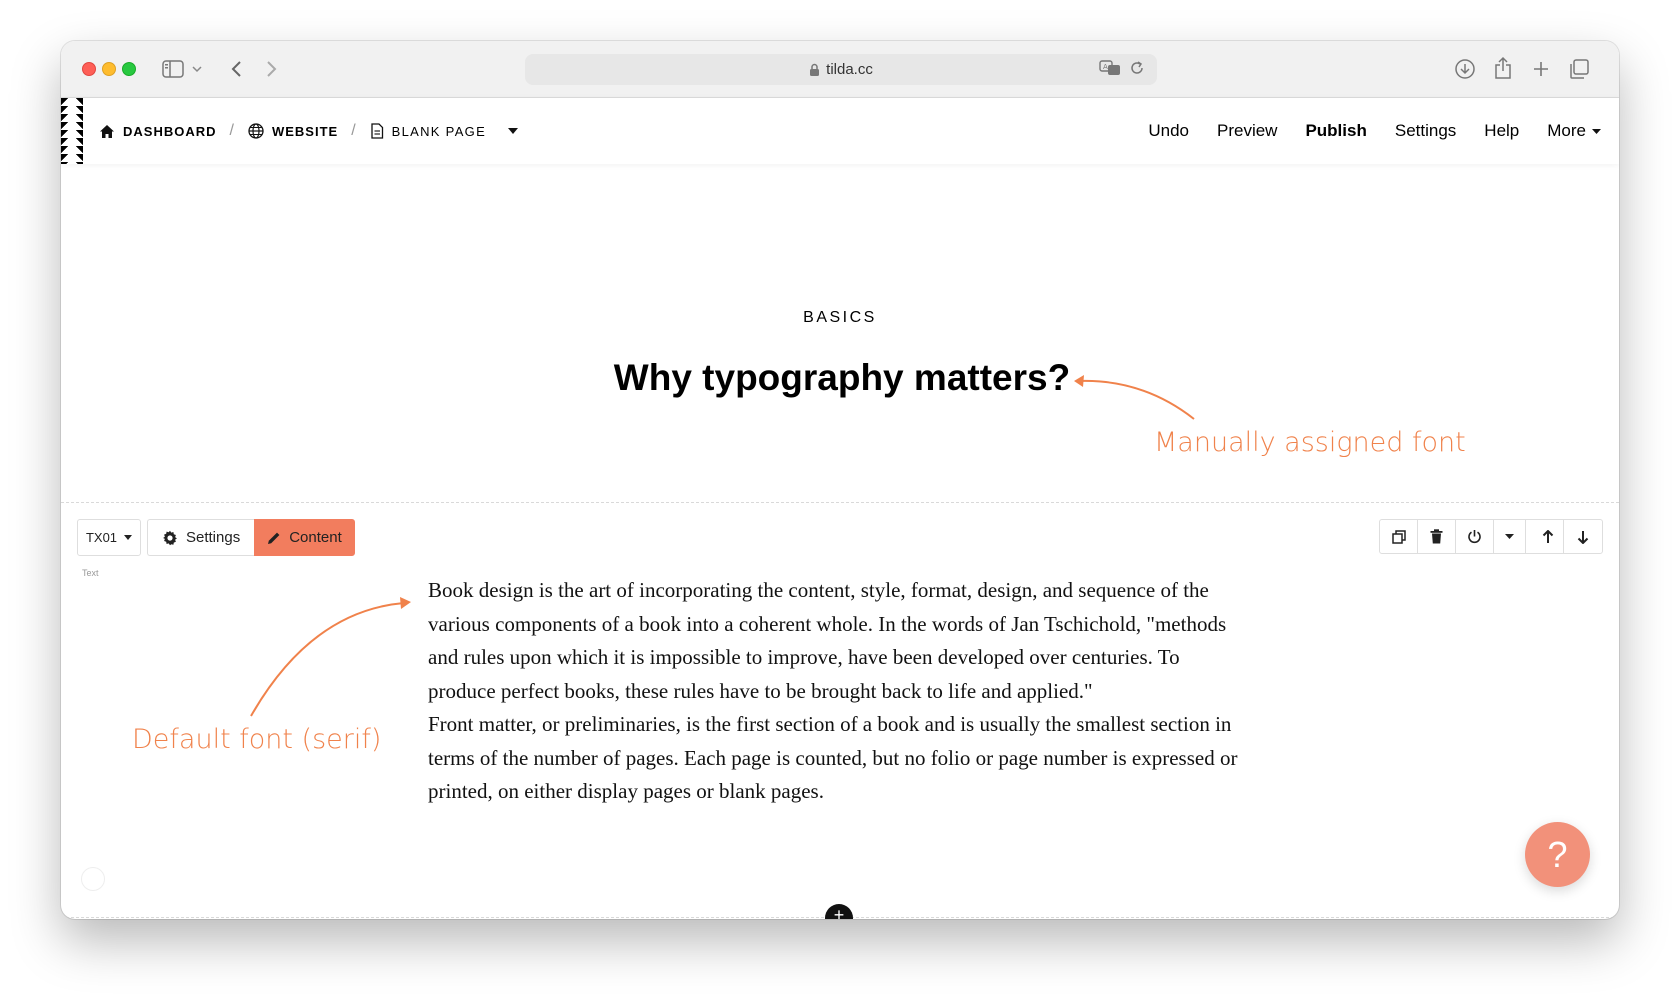 The height and width of the screenshot is (999, 1680). I want to click on translate-icon: A, so click(1110, 70).